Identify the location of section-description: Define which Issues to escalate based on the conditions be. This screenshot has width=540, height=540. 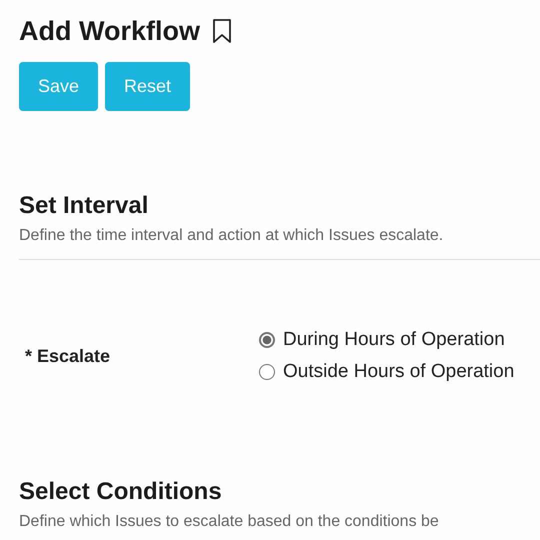
(229, 522).